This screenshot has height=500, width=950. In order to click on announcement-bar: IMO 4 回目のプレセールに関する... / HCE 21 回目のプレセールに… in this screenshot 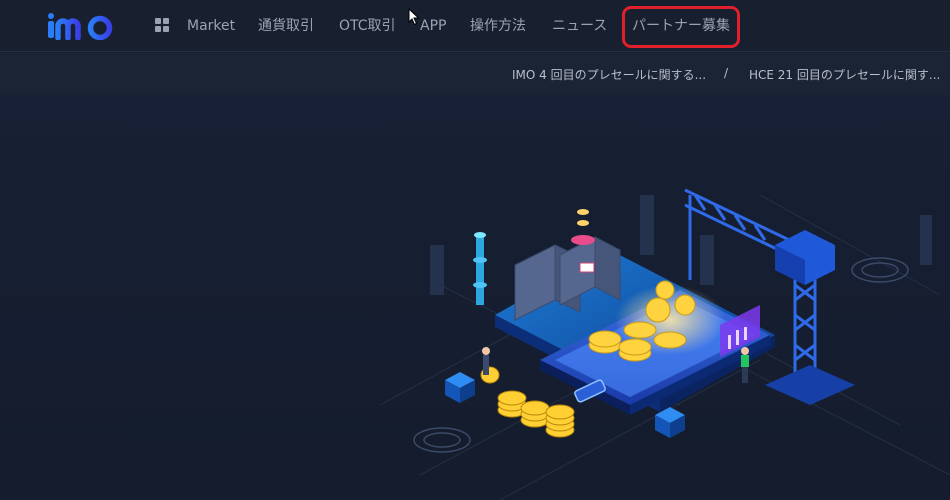, I will do `click(475, 74)`.